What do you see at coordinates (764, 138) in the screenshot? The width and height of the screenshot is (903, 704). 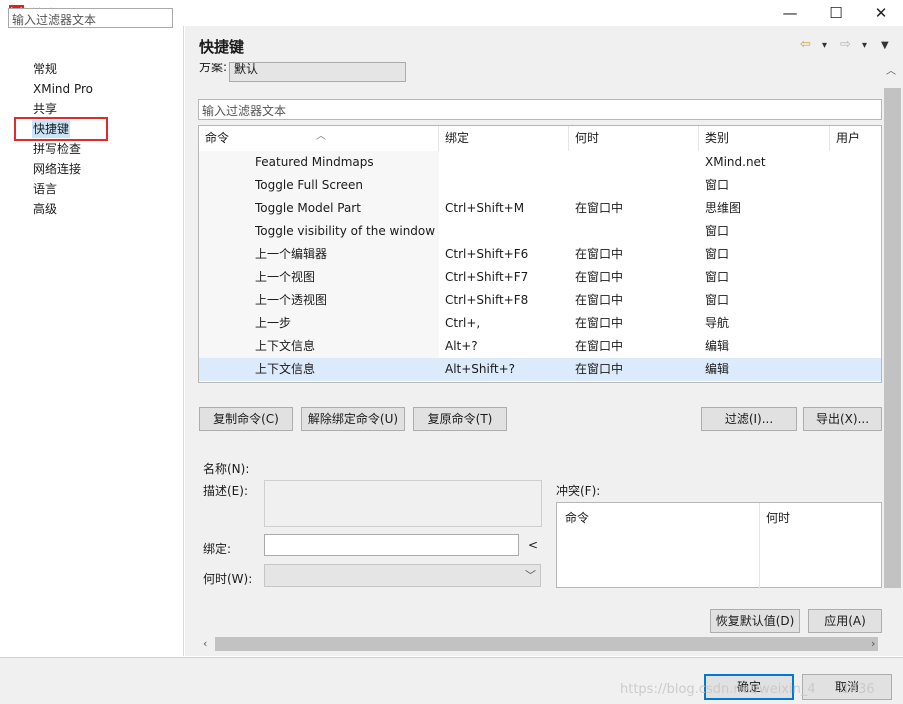 I see `column-header-category: 类别` at bounding box center [764, 138].